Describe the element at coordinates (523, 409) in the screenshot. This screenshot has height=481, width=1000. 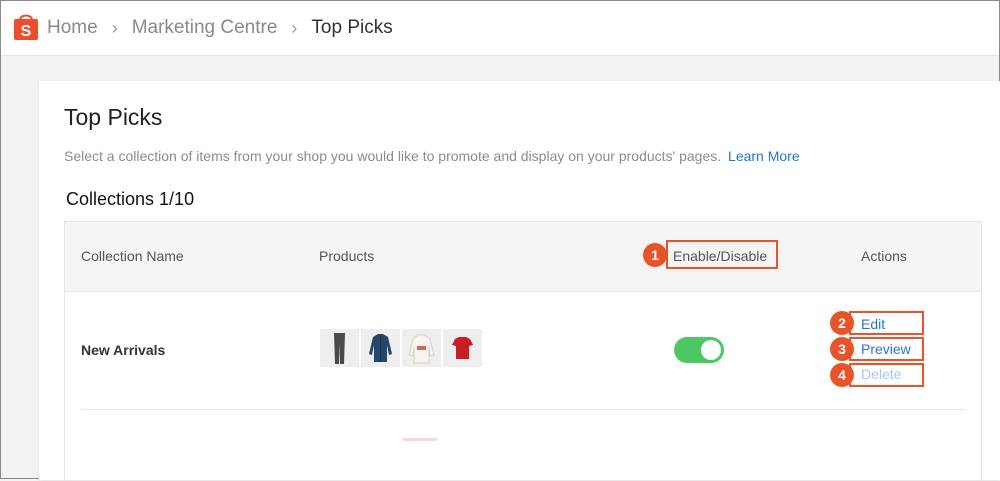
I see `row-divider` at that location.